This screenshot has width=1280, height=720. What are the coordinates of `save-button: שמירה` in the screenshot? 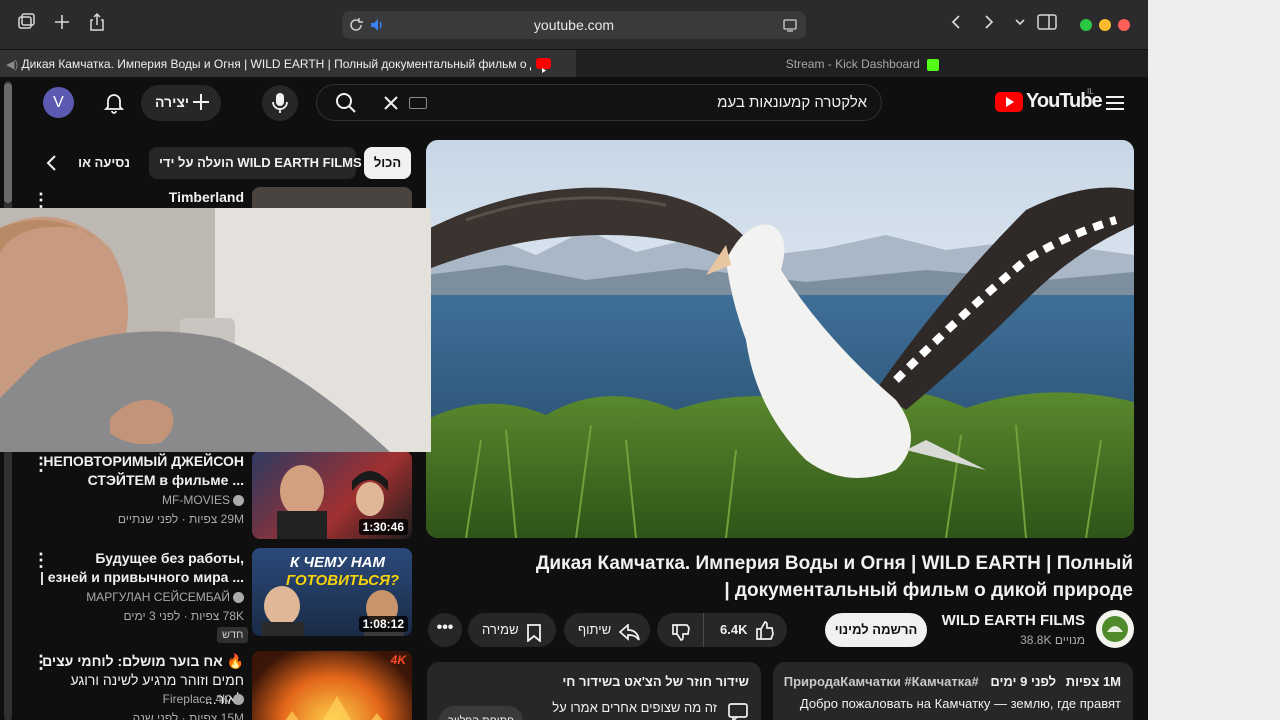 It's located at (512, 630).